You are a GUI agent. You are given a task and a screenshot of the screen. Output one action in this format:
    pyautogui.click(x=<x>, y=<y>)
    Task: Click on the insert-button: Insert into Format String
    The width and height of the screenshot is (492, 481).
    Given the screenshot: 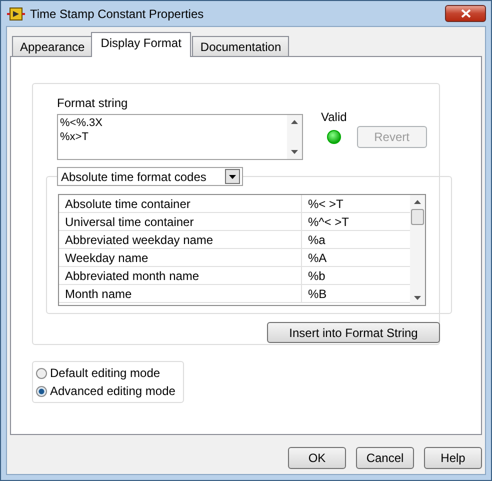 What is the action you would take?
    pyautogui.click(x=353, y=332)
    